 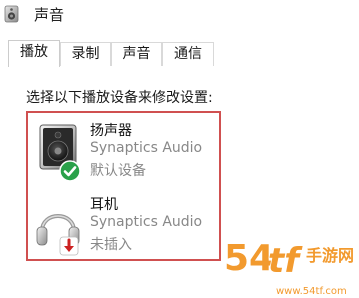 What do you see at coordinates (111, 131) in the screenshot?
I see `device-name: 扬声器` at bounding box center [111, 131].